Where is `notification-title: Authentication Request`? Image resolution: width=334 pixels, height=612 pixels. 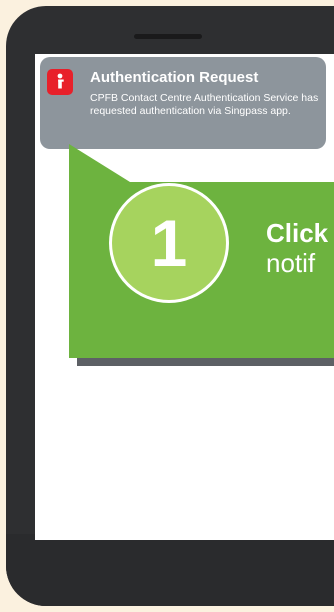
notification-title: Authentication Request is located at coordinates (174, 77).